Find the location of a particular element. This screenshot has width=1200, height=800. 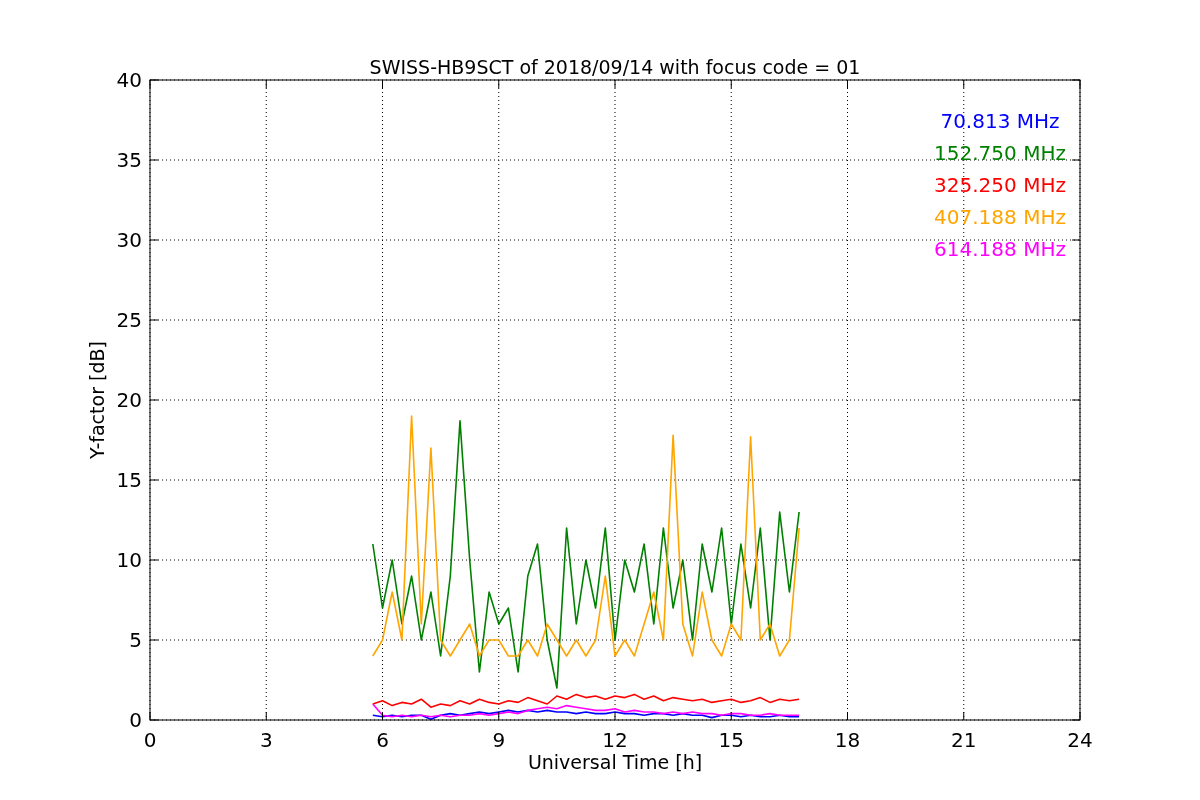

legend-label: 70.813 MHz is located at coordinates (1000, 121).